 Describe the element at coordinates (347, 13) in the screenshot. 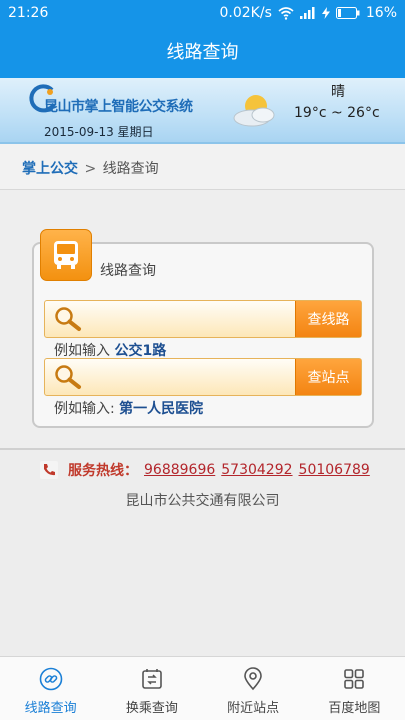

I see `battery-icon` at that location.